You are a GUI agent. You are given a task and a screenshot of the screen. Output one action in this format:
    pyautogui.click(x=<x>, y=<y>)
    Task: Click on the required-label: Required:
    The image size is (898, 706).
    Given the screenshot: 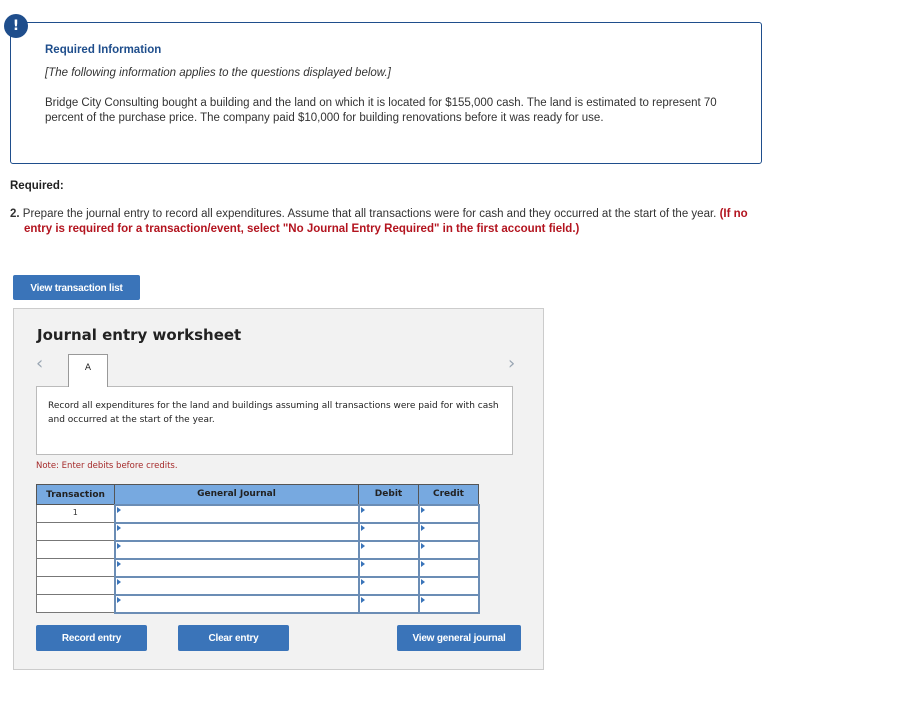 What is the action you would take?
    pyautogui.click(x=37, y=186)
    